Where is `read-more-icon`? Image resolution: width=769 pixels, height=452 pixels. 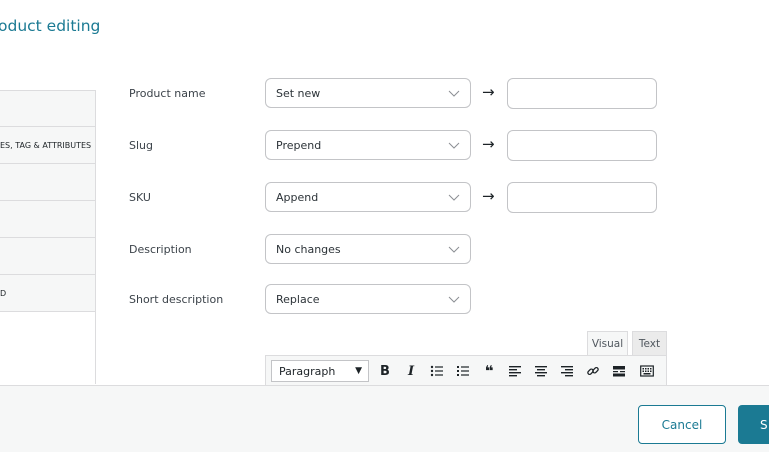 read-more-icon is located at coordinates (619, 371).